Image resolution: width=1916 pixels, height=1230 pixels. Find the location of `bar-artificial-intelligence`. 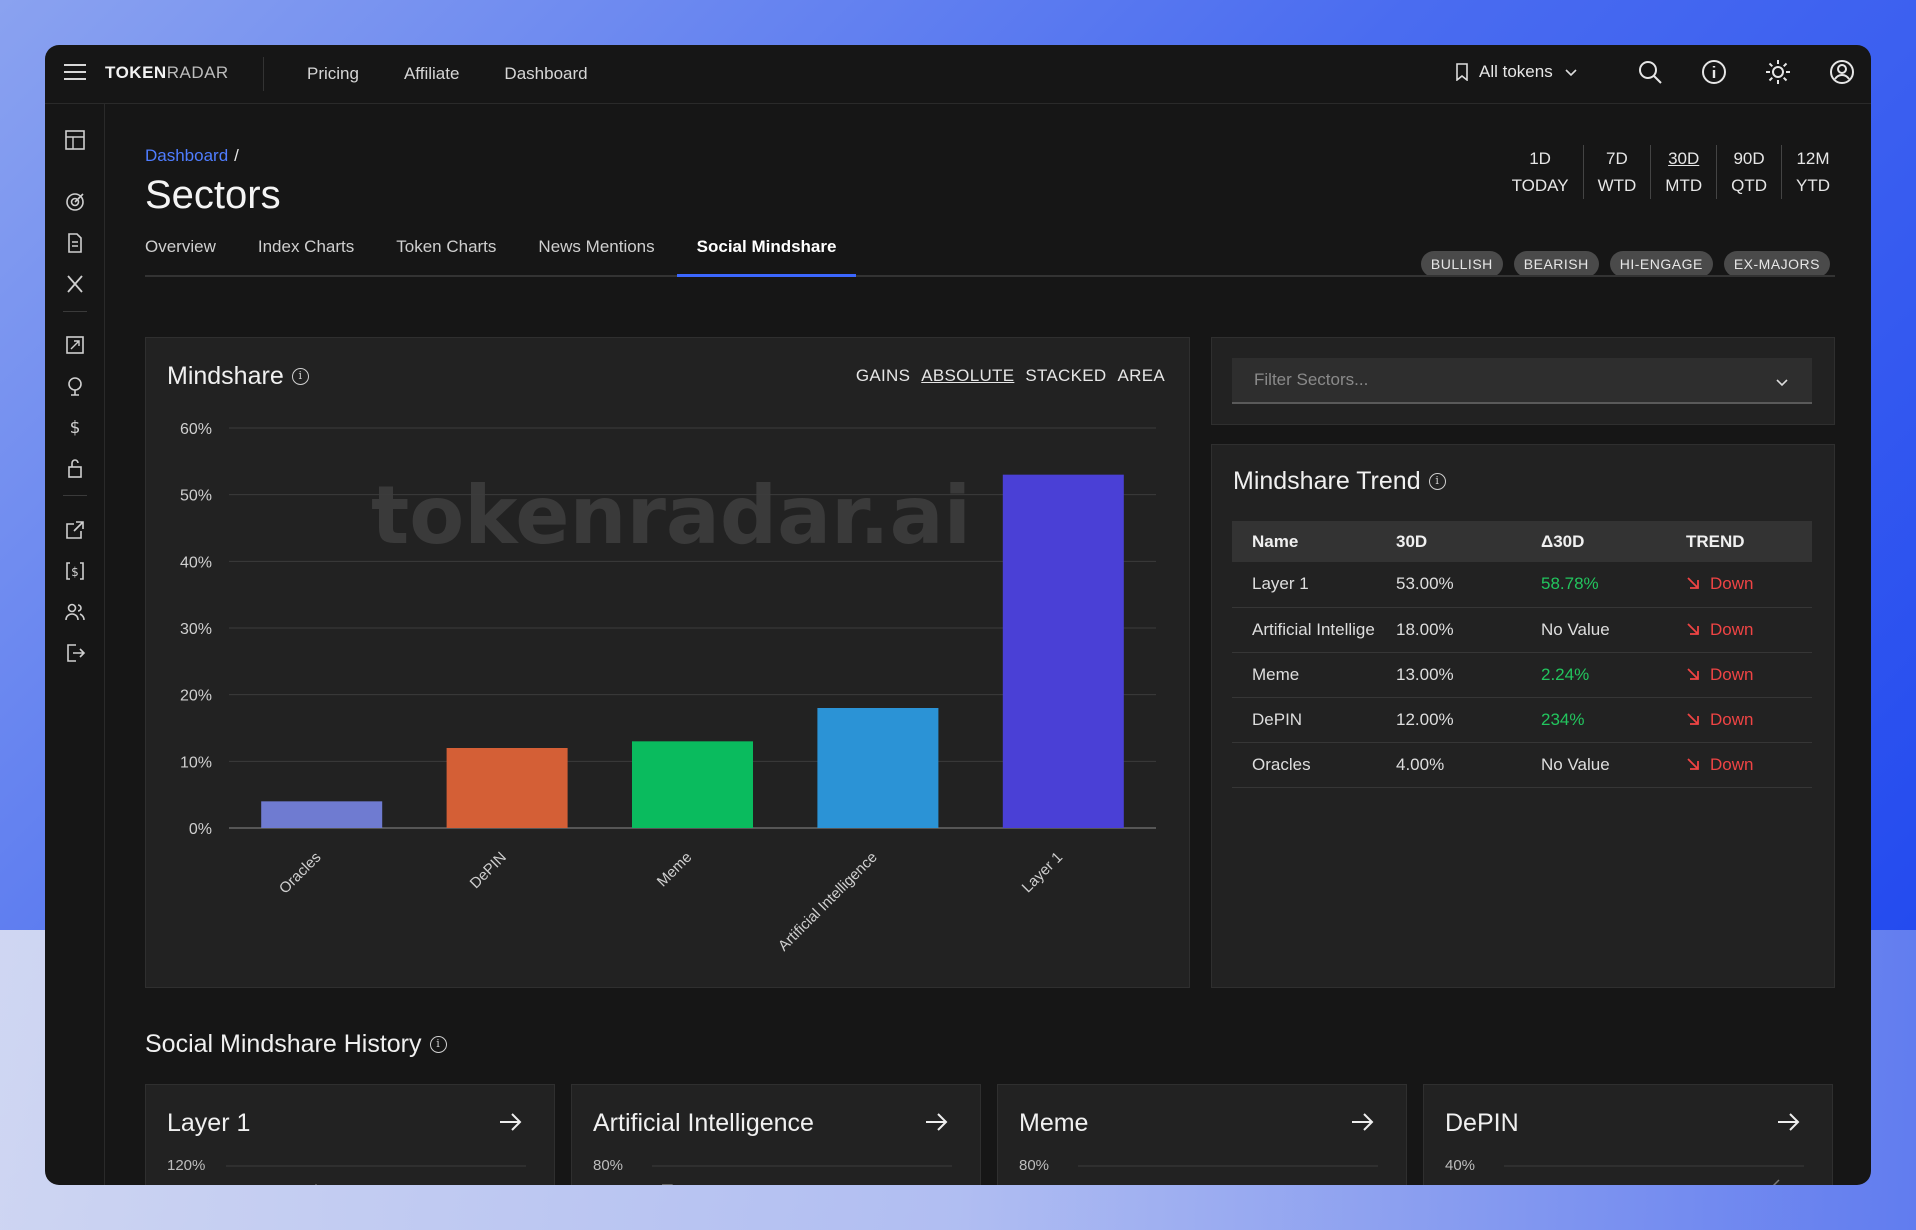

bar-artificial-intelligence is located at coordinates (878, 768).